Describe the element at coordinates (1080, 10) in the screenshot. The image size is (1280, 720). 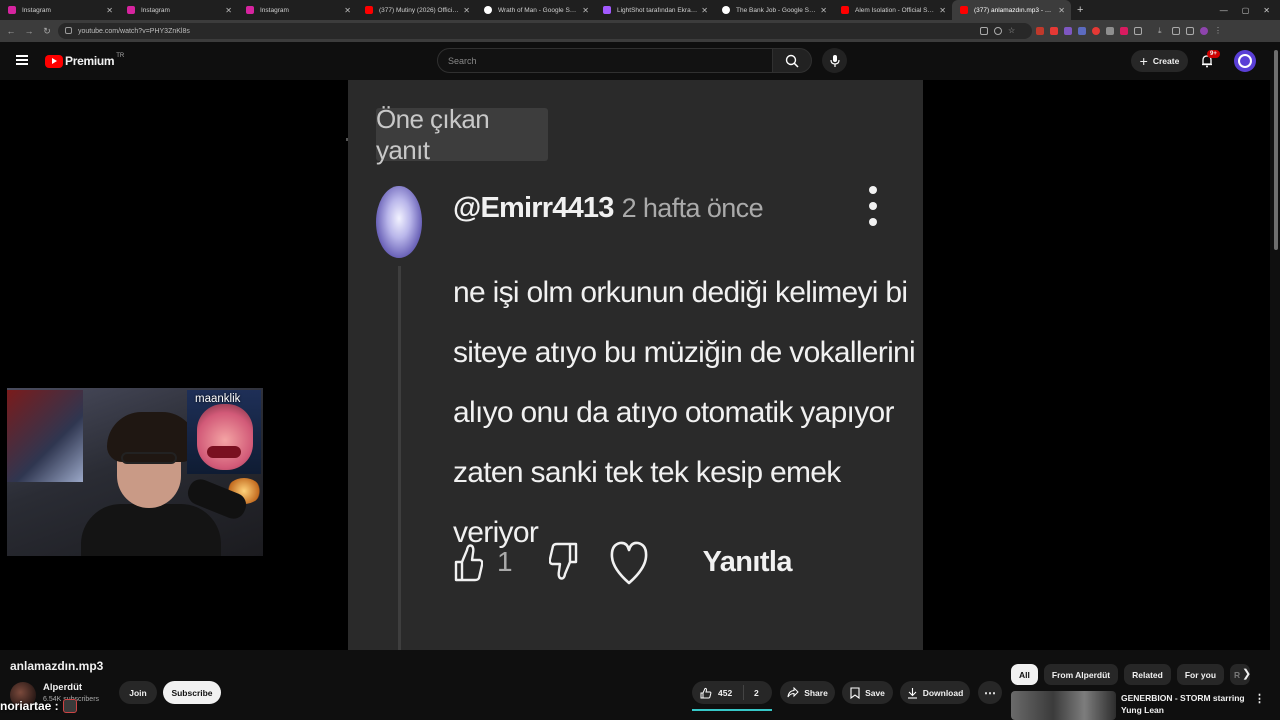
I see `new-tab-icon: +` at that location.